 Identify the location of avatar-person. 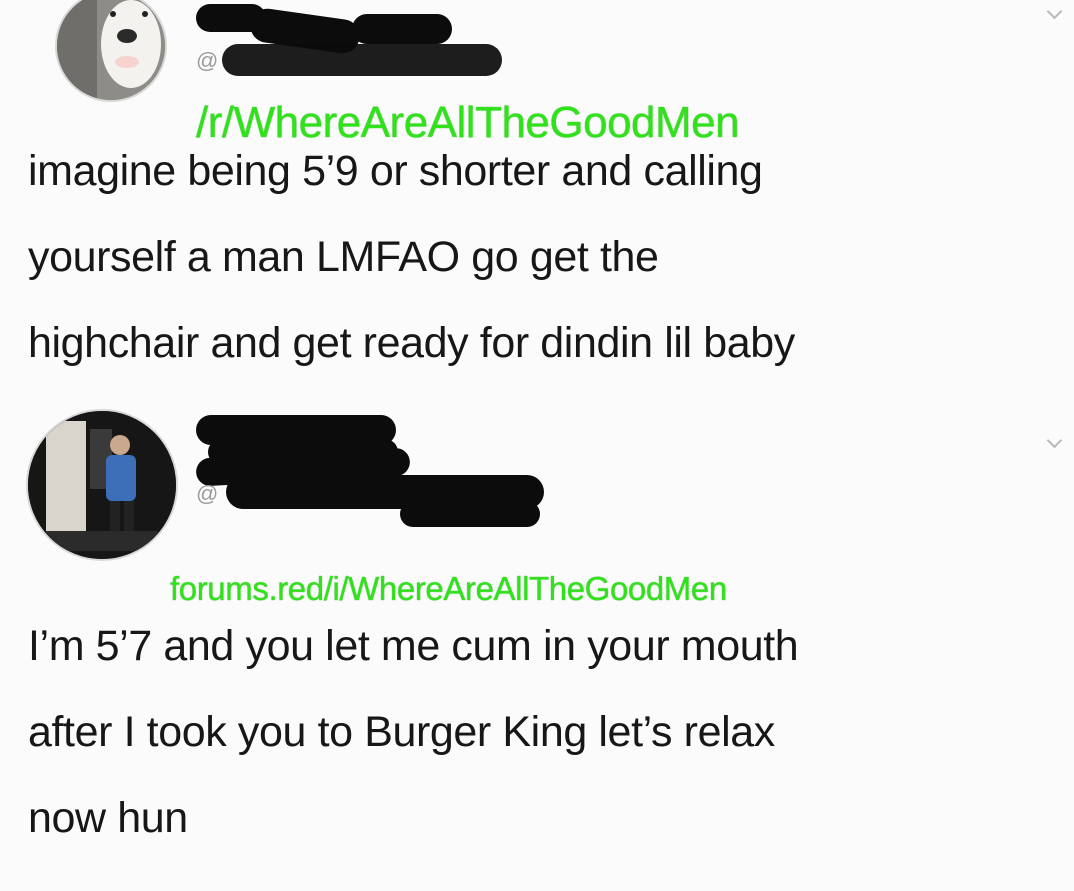
(102, 485).